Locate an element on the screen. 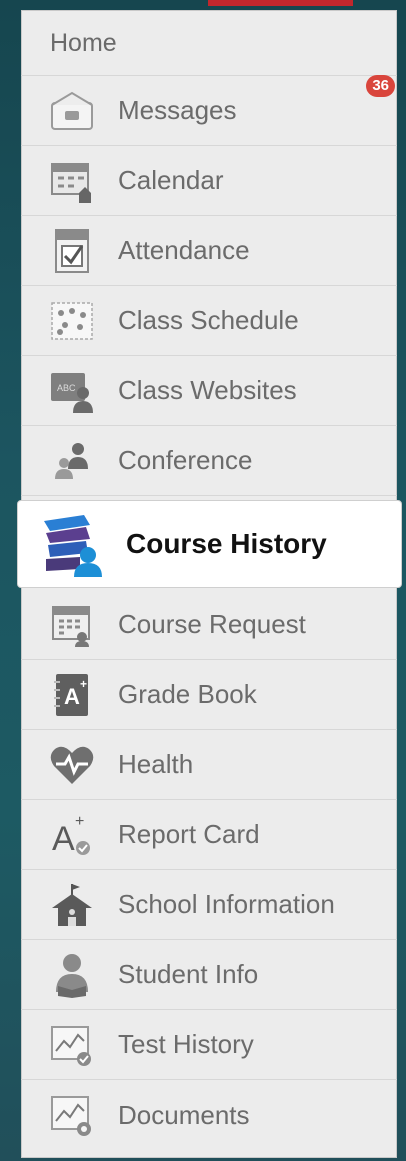  menu-item-attendance: Attendance is located at coordinates (209, 251).